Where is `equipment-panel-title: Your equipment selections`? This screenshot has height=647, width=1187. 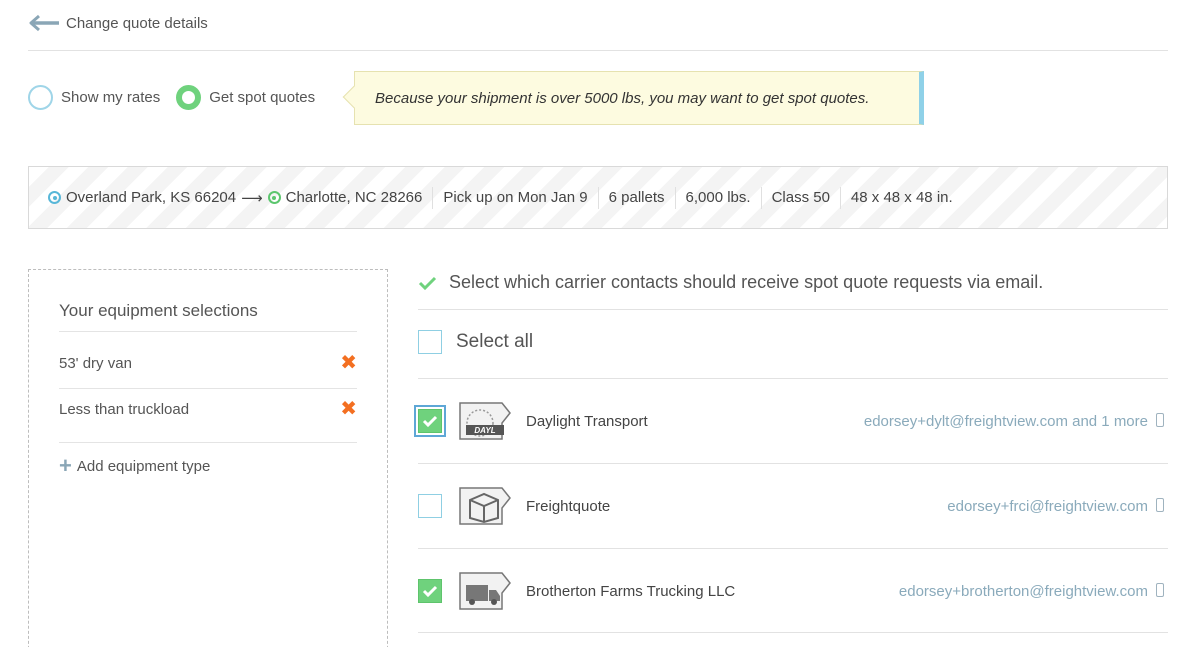
equipment-panel-title: Your equipment selections is located at coordinates (158, 310).